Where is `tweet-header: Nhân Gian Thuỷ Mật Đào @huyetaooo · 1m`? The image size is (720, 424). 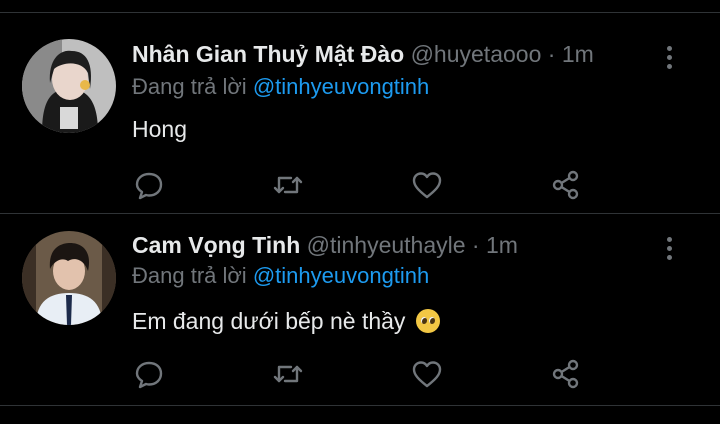 tweet-header: Nhân Gian Thuỷ Mật Đào @huyetaooo · 1m is located at coordinates (363, 54).